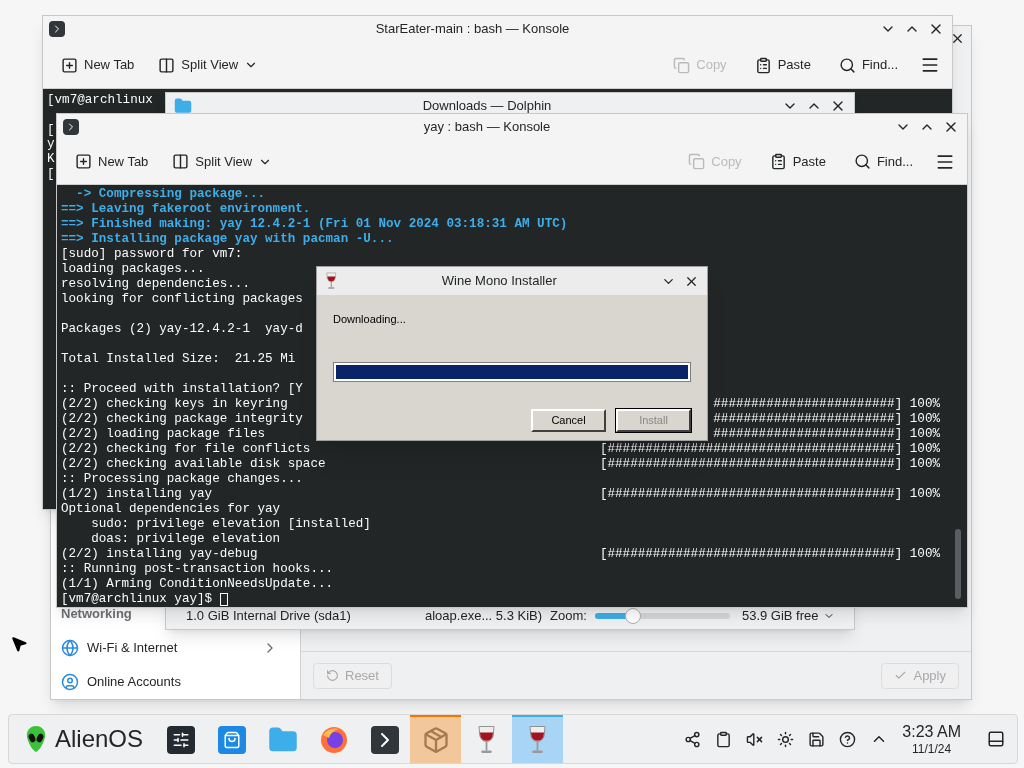  Describe the element at coordinates (175, 648) in the screenshot. I see `sidebar-item: Wi-Fi & Internet` at that location.